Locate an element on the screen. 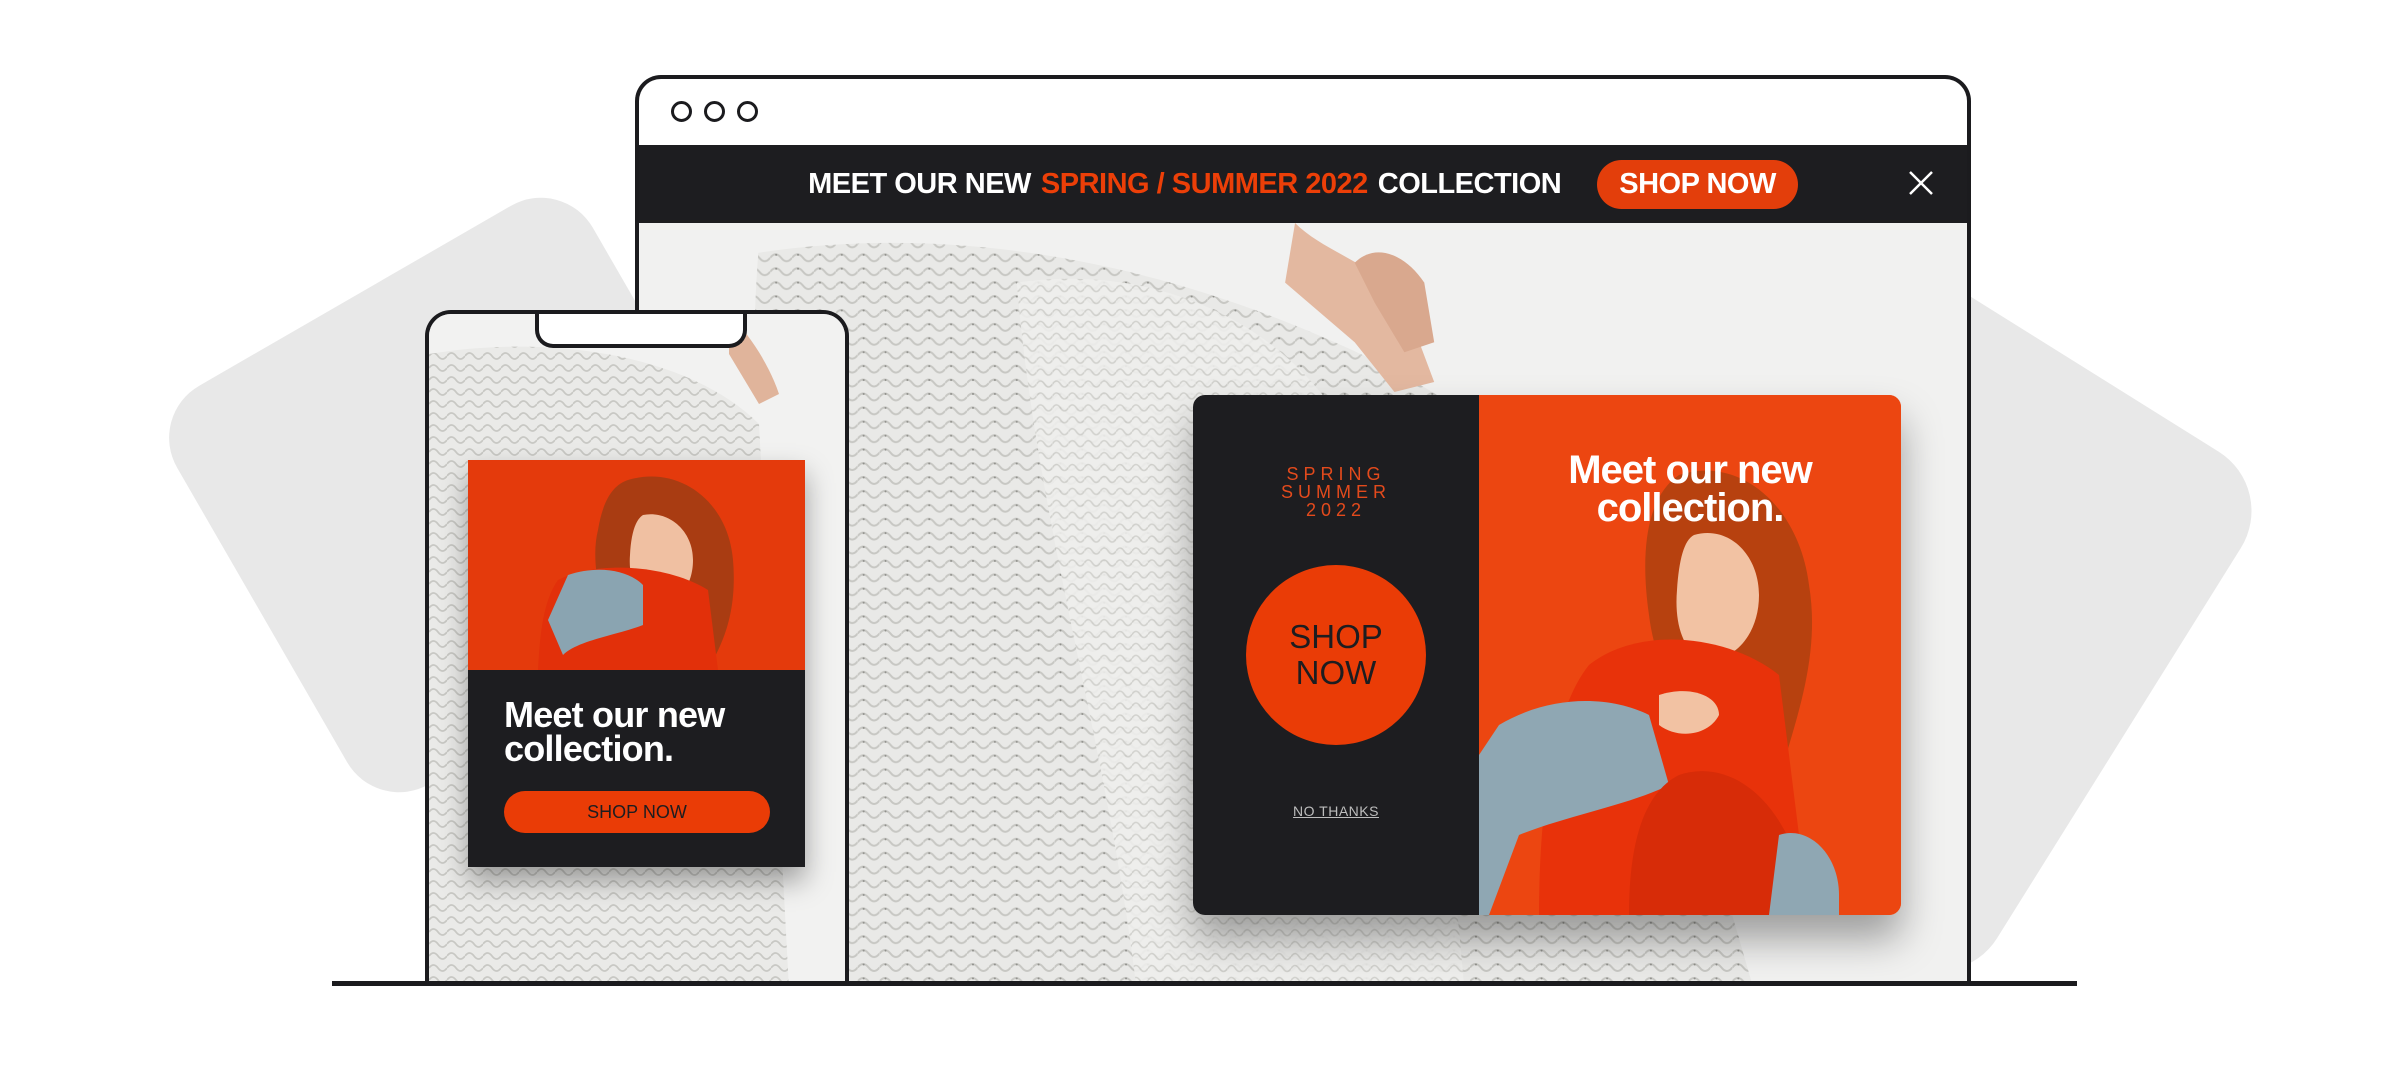  mobile-title-line: Meet our new is located at coordinates (614, 714).